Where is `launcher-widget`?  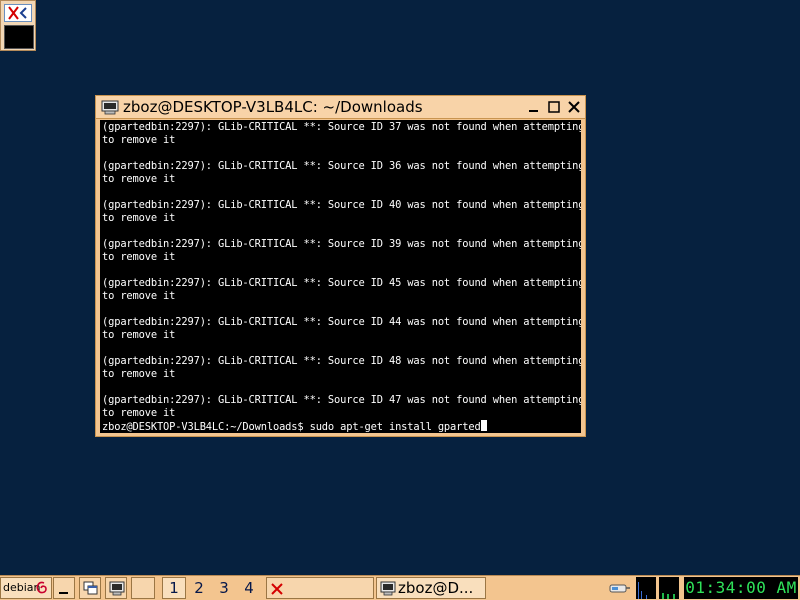 launcher-widget is located at coordinates (18, 25).